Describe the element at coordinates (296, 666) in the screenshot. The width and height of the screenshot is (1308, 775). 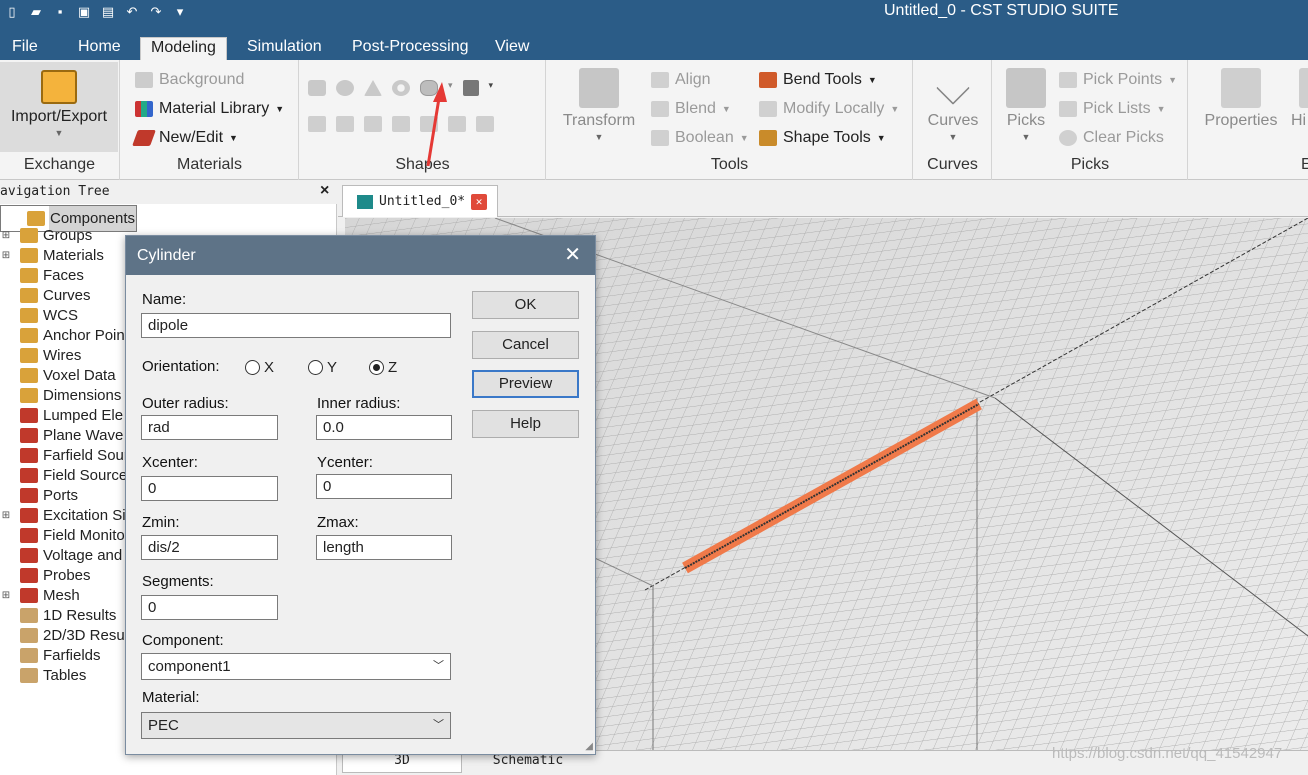
I see `component-select: component1 ﹀` at that location.